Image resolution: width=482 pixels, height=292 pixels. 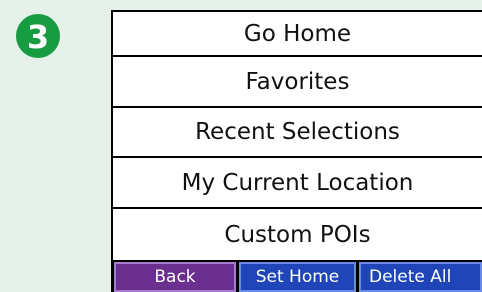 What do you see at coordinates (297, 234) in the screenshot?
I see `menu-item-custom-pois: Custom POIs` at bounding box center [297, 234].